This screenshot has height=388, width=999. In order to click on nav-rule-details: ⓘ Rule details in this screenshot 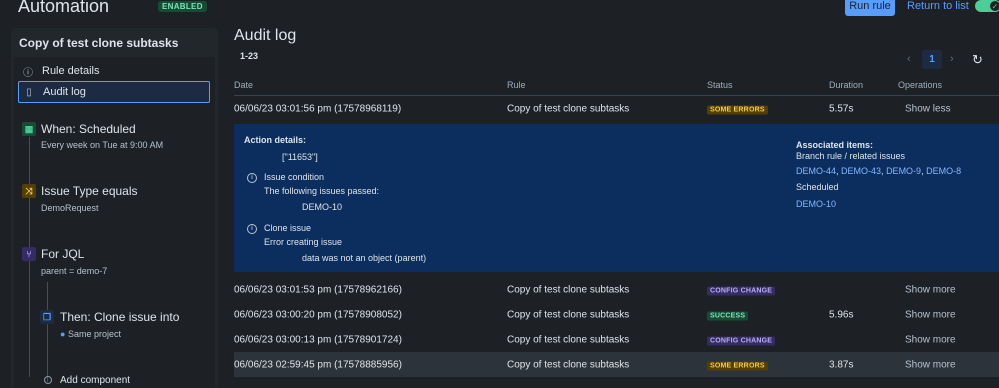, I will do `click(113, 71)`.